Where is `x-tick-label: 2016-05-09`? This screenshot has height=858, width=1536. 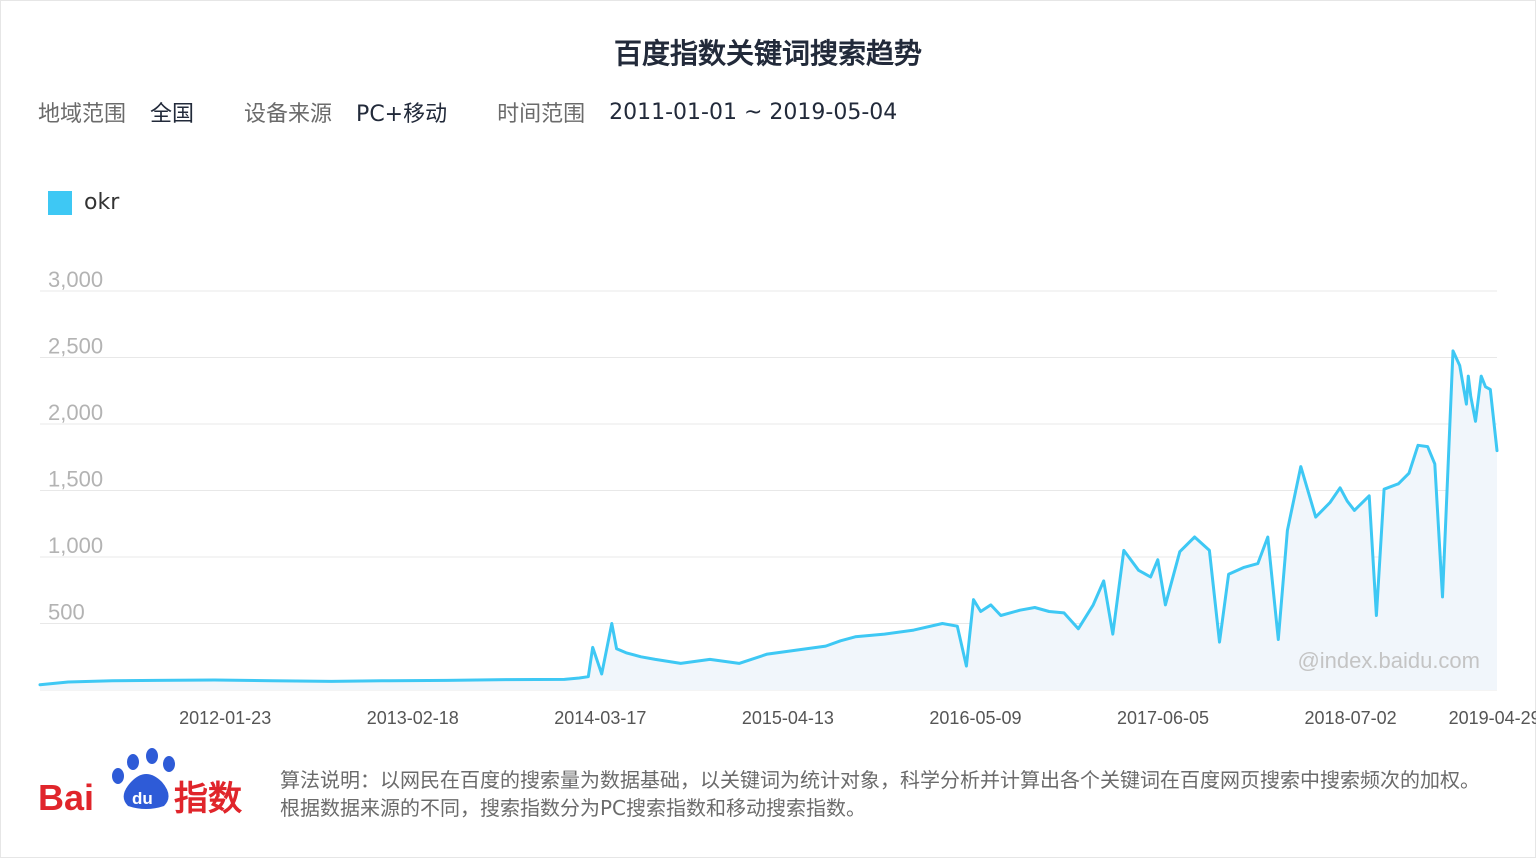 x-tick-label: 2016-05-09 is located at coordinates (975, 718).